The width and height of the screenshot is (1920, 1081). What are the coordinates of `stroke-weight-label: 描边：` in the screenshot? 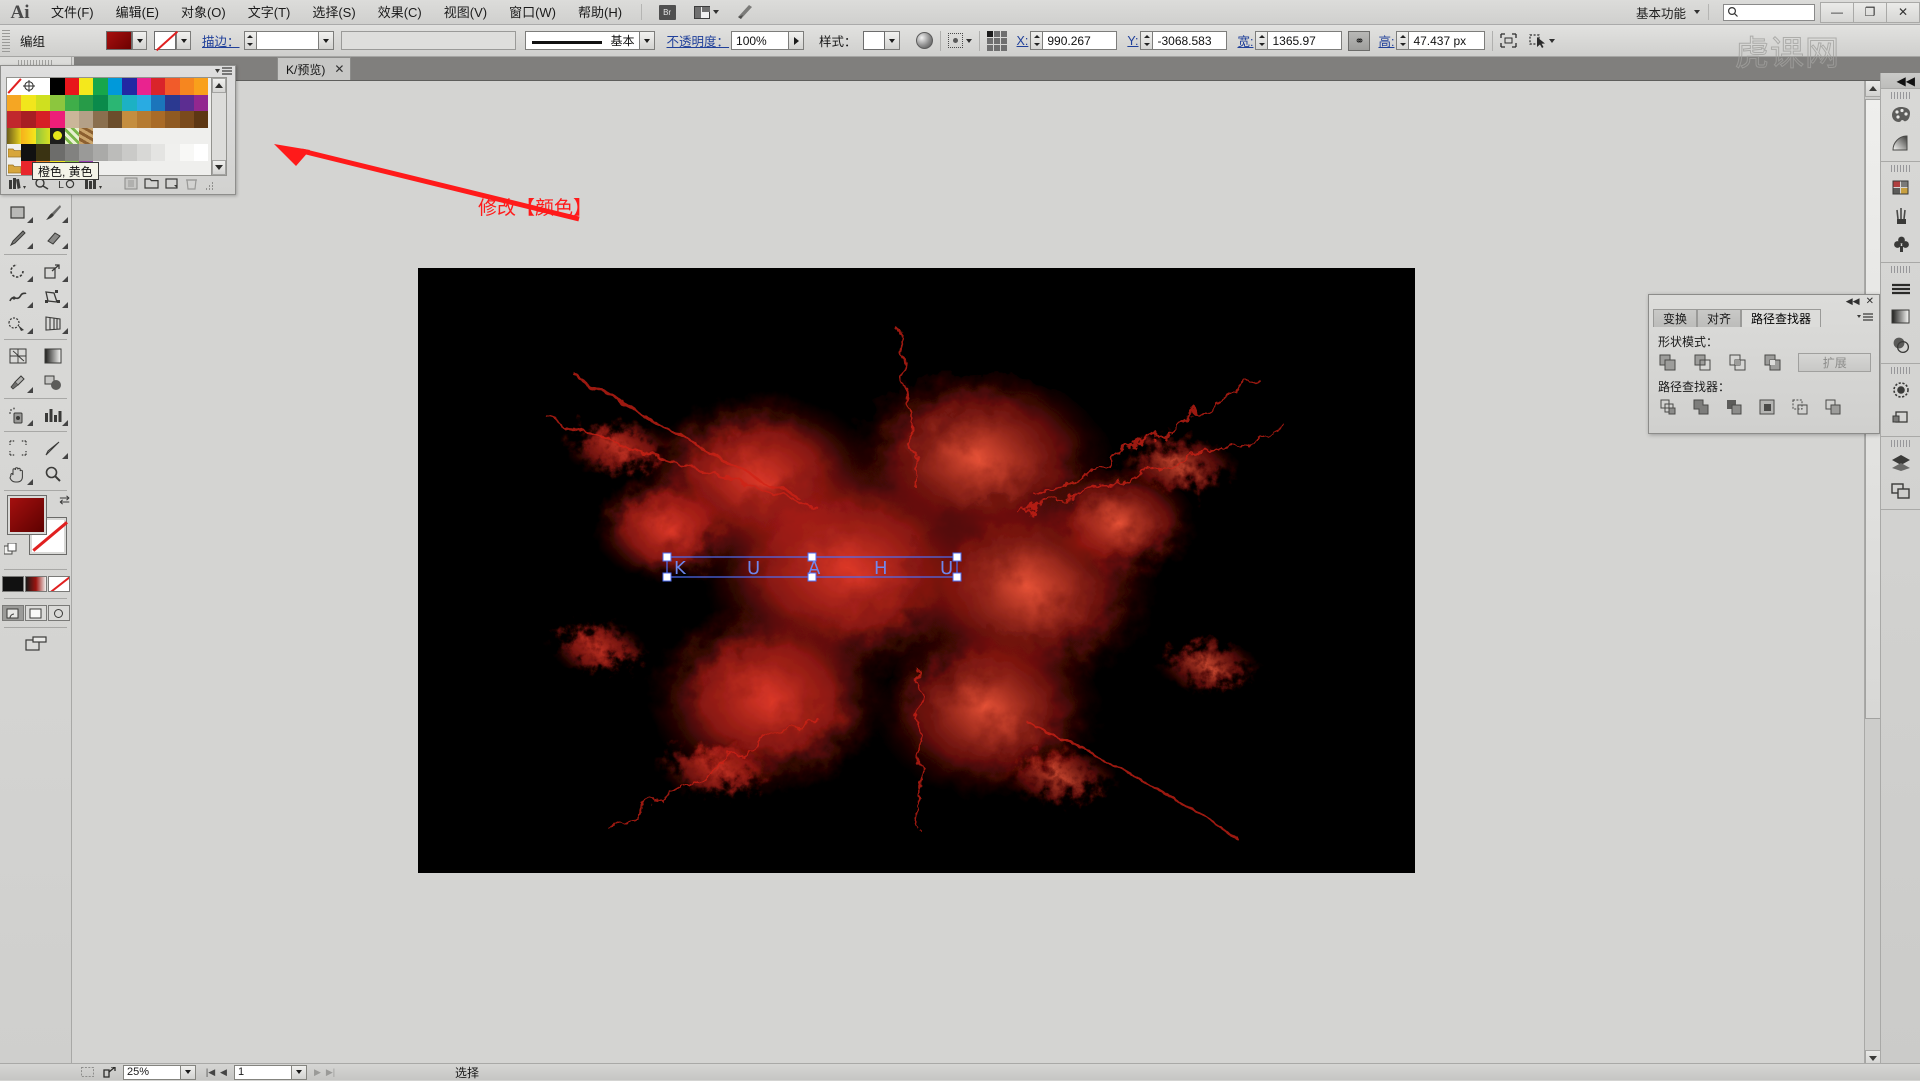 It's located at (221, 40).